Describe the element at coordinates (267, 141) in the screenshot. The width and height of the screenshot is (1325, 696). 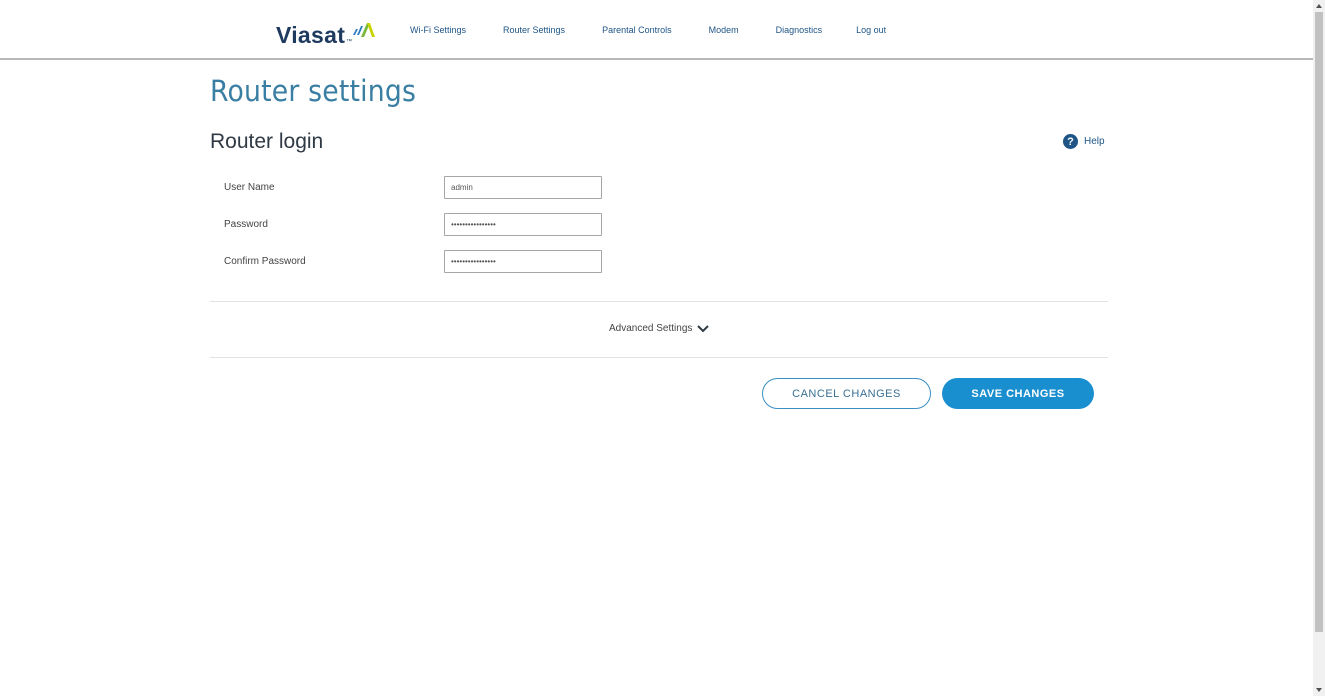
I see `section-title: Router login` at that location.